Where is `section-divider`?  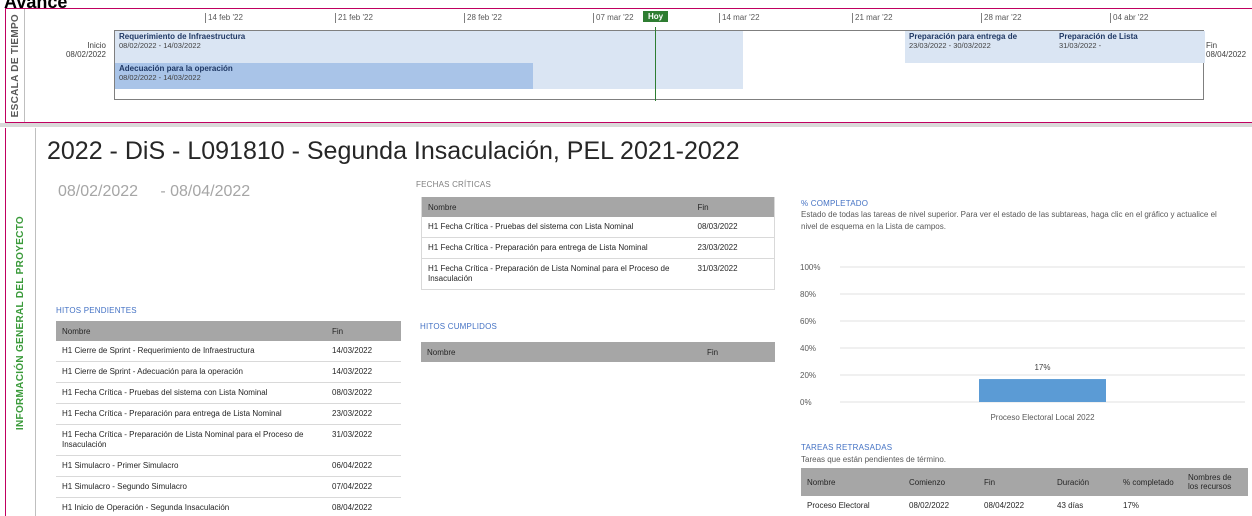
section-divider is located at coordinates (626, 125).